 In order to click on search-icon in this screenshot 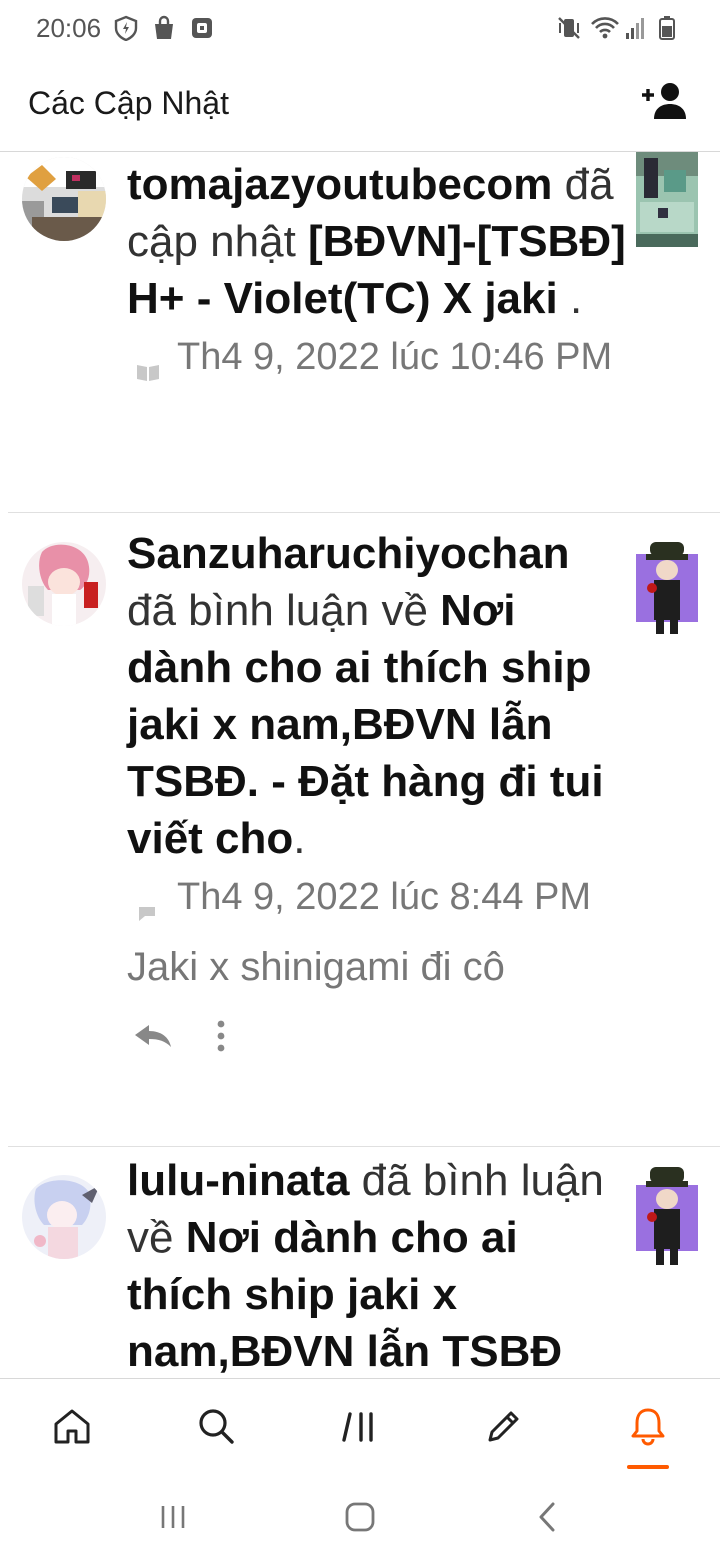, I will do `click(216, 1428)`.